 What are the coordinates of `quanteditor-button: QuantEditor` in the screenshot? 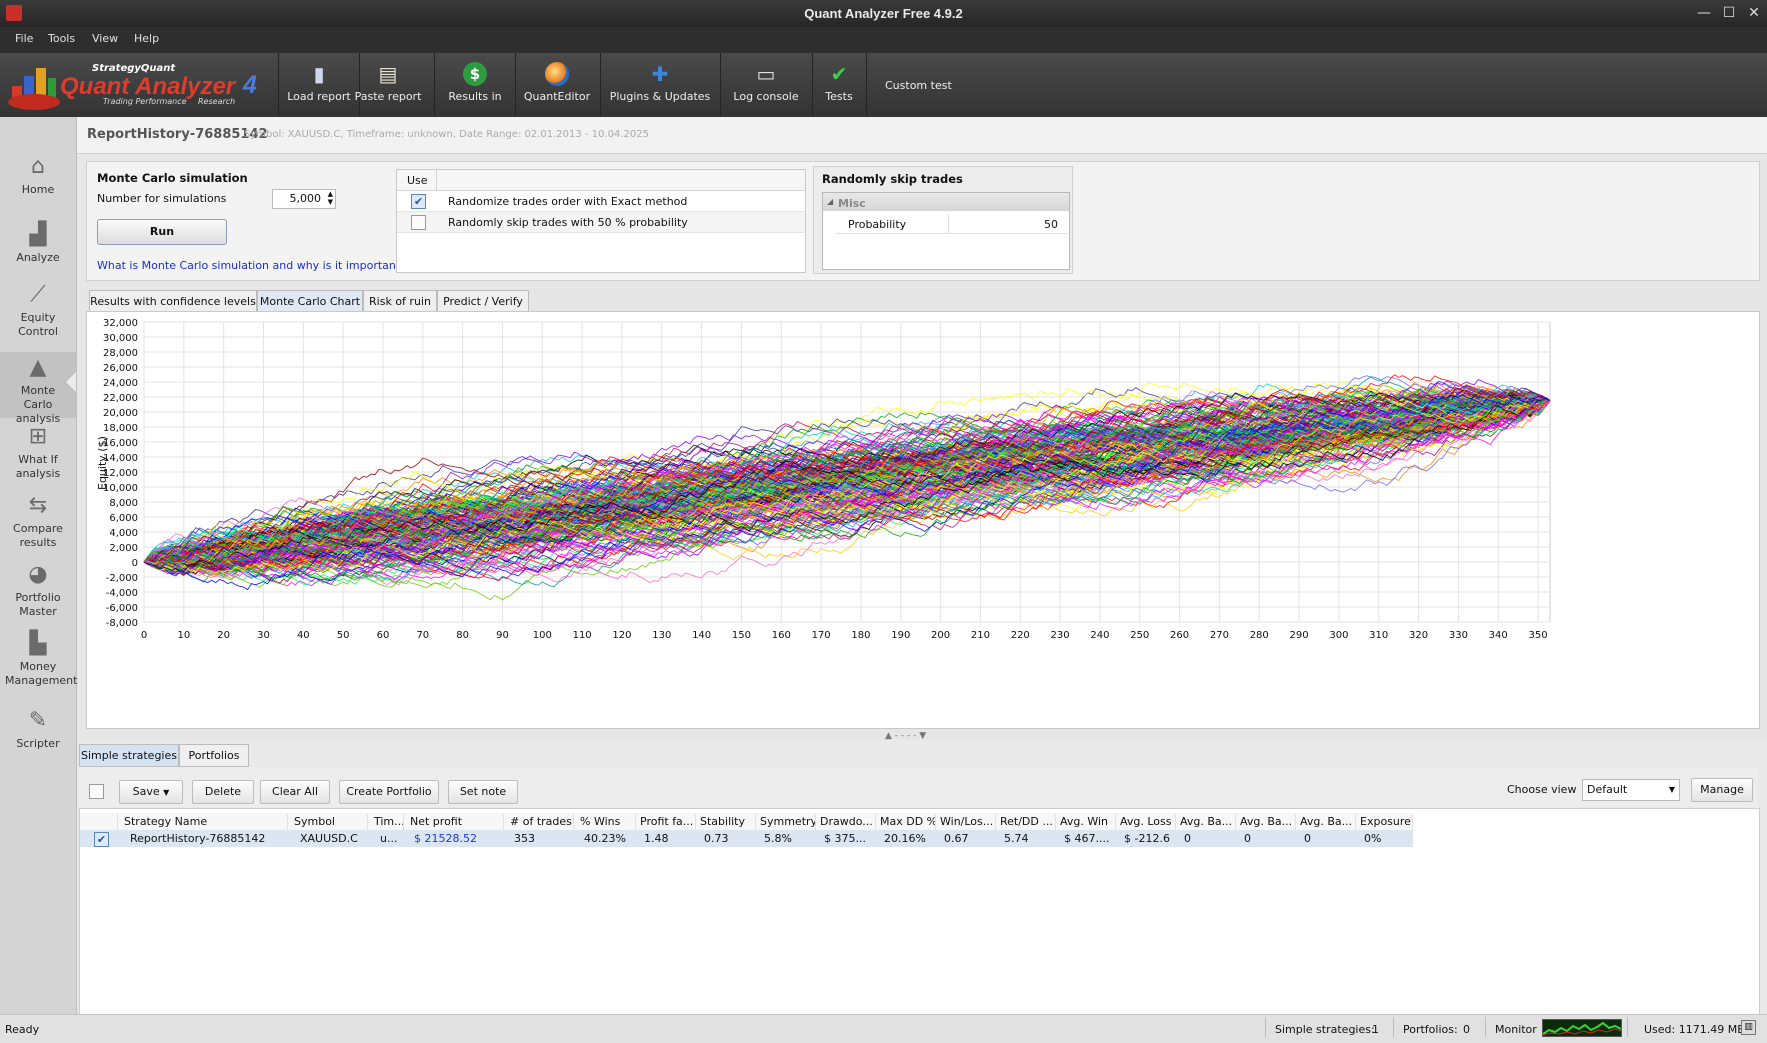 It's located at (557, 85).